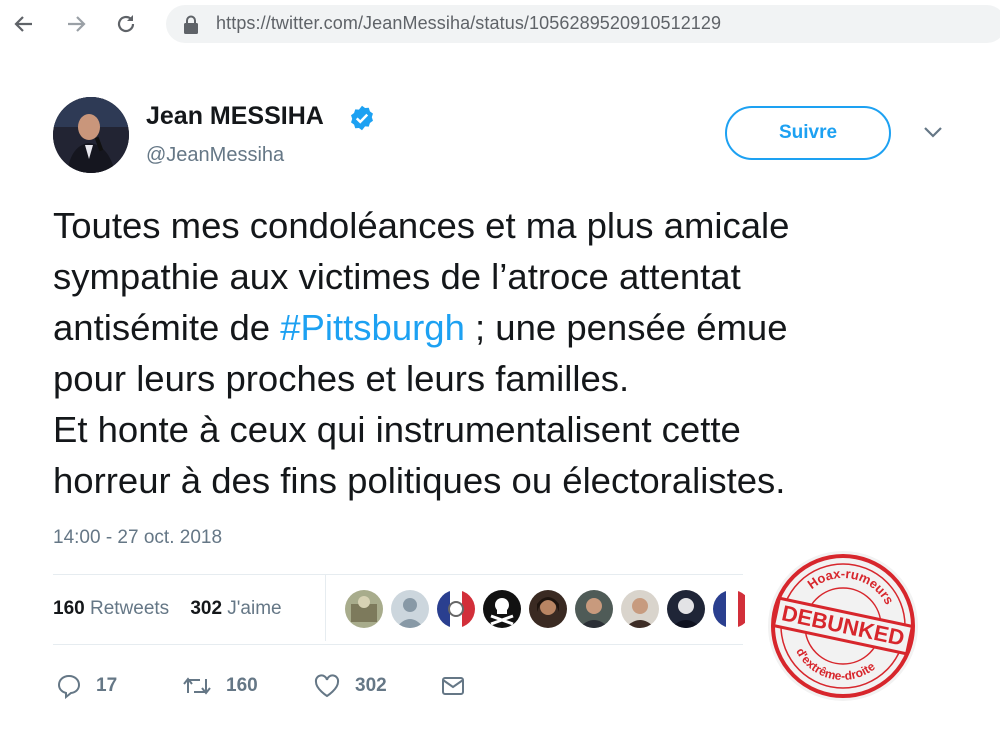 The height and width of the screenshot is (736, 1000). Describe the element at coordinates (69, 608) in the screenshot. I see `retweets-count: 160` at that location.